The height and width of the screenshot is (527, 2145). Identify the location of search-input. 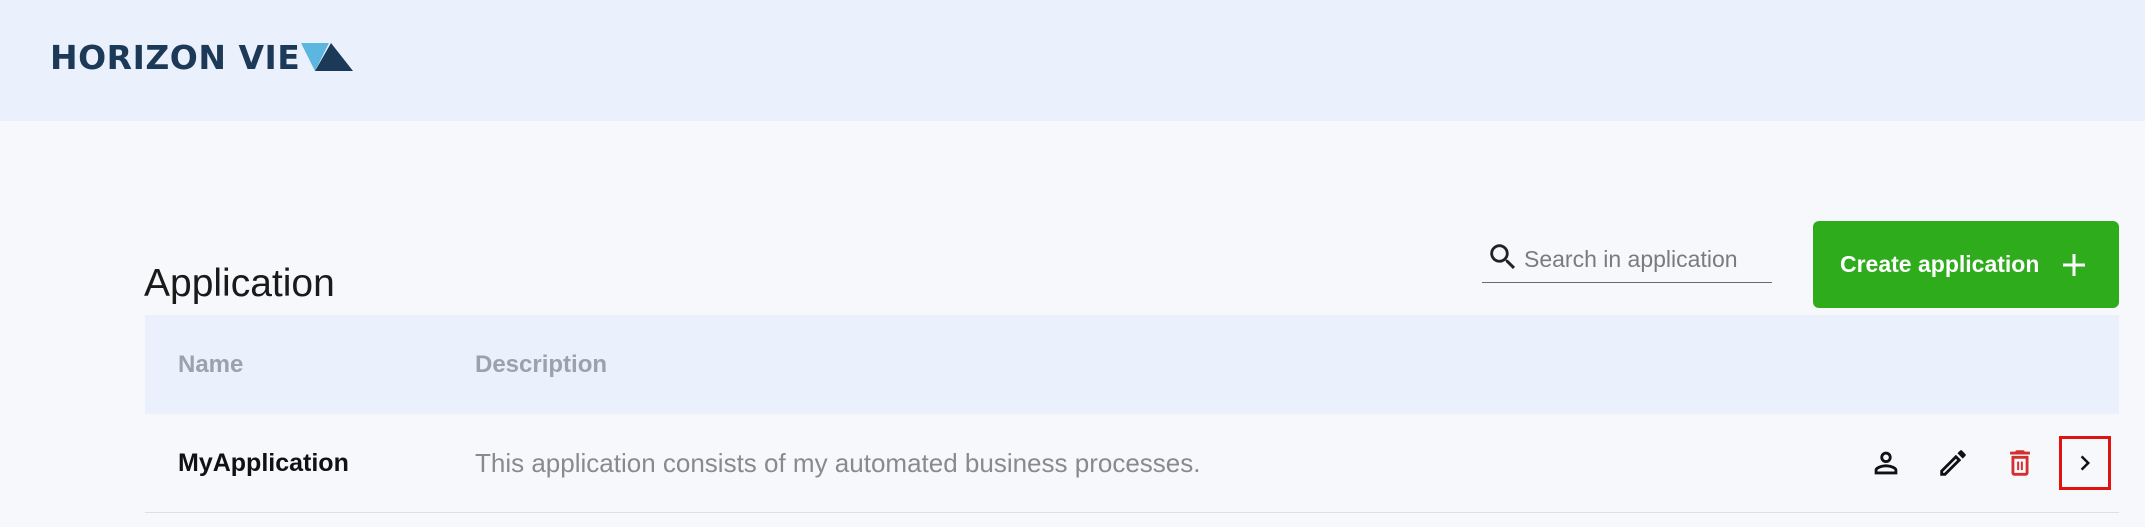
(1644, 259).